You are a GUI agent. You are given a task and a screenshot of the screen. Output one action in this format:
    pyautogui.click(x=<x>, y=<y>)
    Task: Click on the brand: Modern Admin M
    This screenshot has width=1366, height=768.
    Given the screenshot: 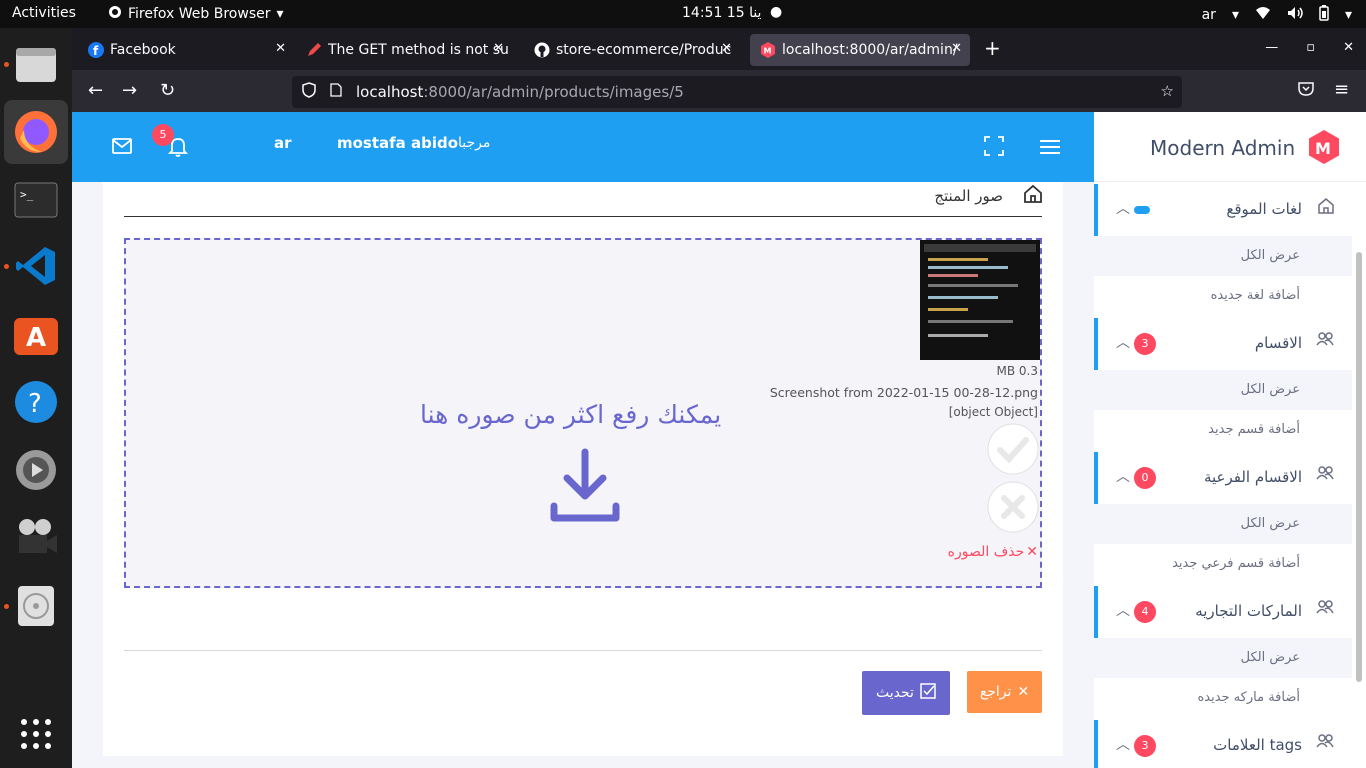 What is the action you would take?
    pyautogui.click(x=1230, y=147)
    